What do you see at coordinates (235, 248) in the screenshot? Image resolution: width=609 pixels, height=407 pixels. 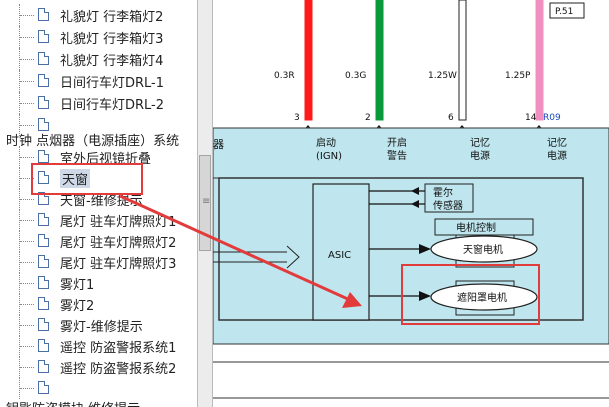 I see `annotation-arrow-line` at bounding box center [235, 248].